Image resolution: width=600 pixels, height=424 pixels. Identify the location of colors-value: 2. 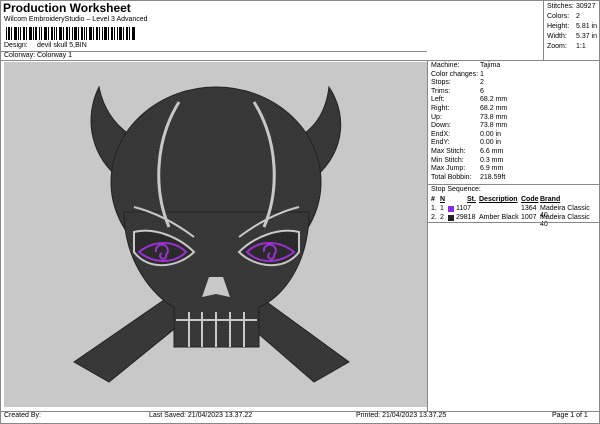
(578, 16).